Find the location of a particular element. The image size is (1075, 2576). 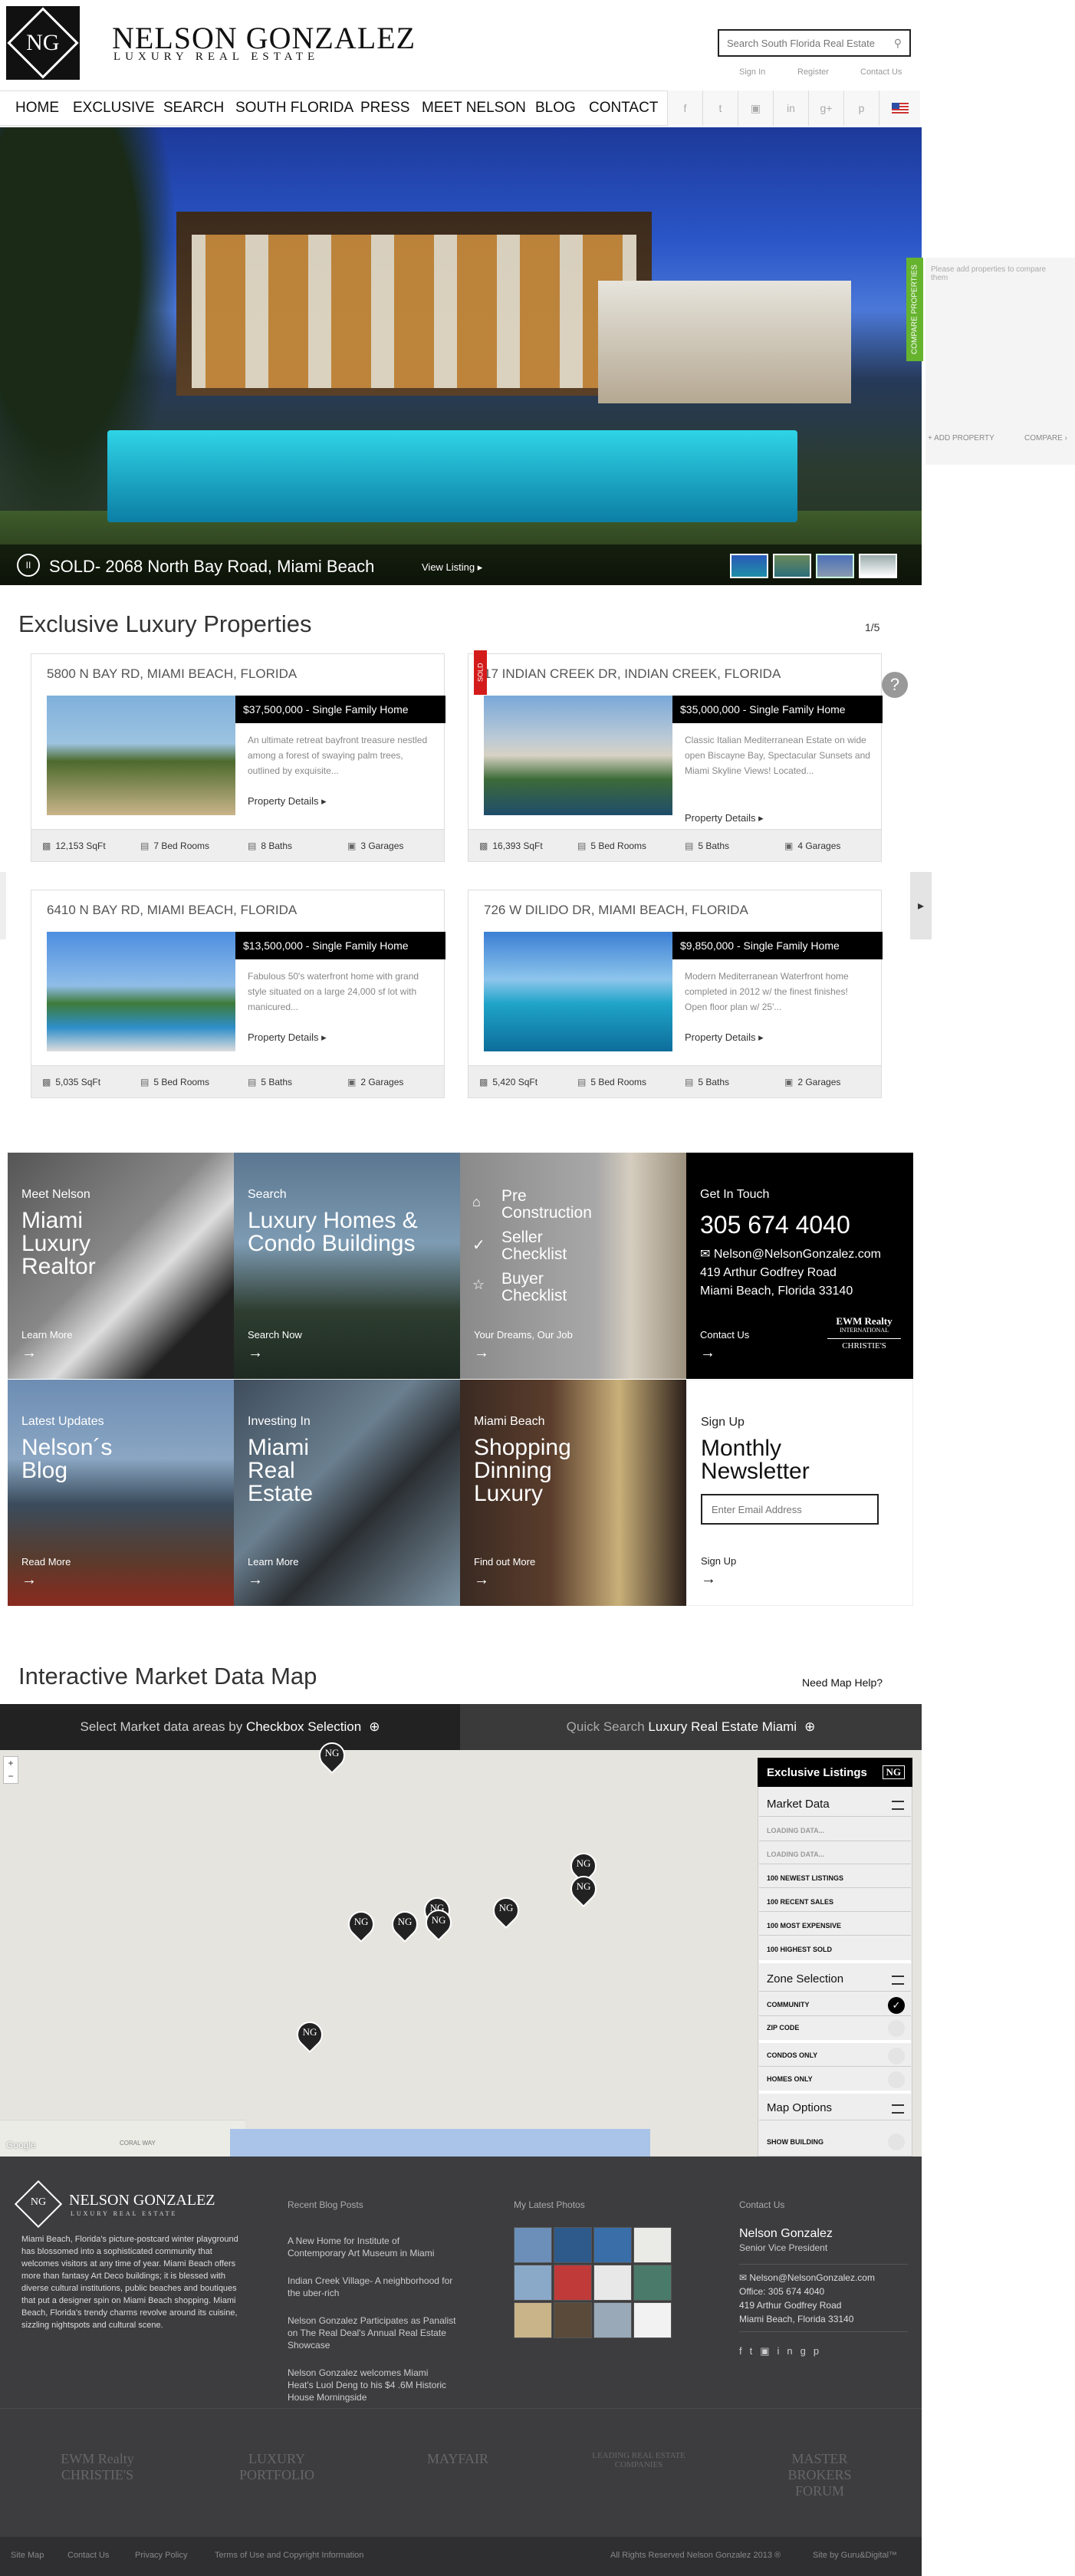

find-out-more-link: Find out More is located at coordinates (504, 1562).